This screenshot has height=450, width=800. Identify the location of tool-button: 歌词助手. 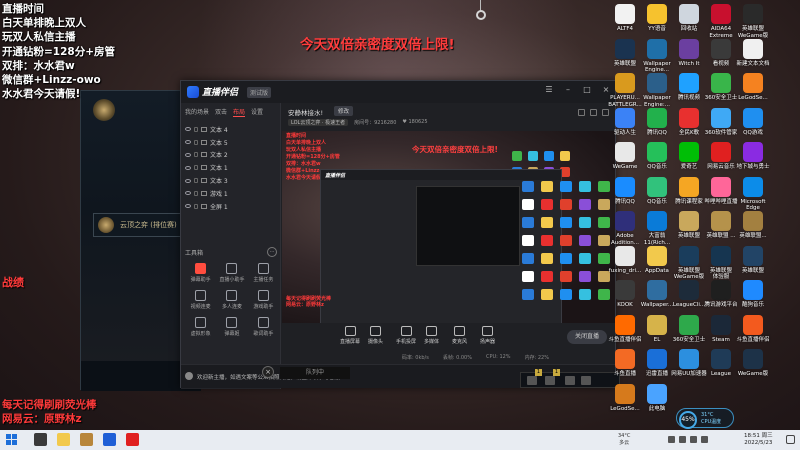
(263, 327).